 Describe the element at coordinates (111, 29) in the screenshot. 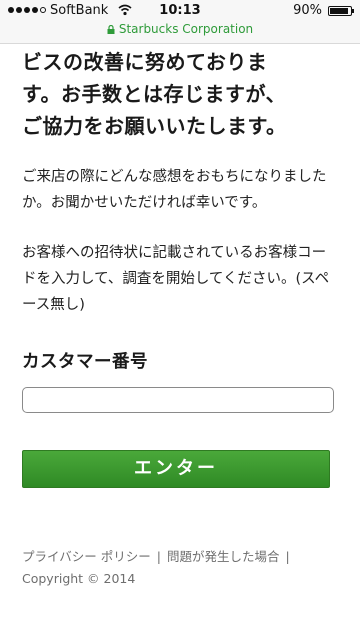

I see `lock-icon` at that location.